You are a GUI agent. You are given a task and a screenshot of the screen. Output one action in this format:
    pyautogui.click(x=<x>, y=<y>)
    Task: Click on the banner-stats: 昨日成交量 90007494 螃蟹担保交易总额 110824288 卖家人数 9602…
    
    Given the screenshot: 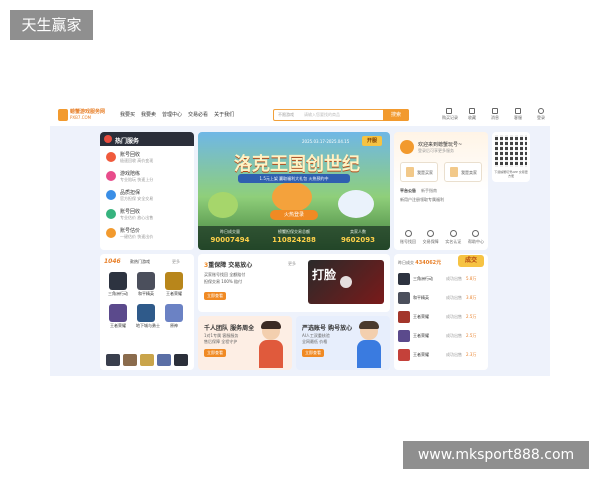 What is the action you would take?
    pyautogui.click(x=294, y=238)
    